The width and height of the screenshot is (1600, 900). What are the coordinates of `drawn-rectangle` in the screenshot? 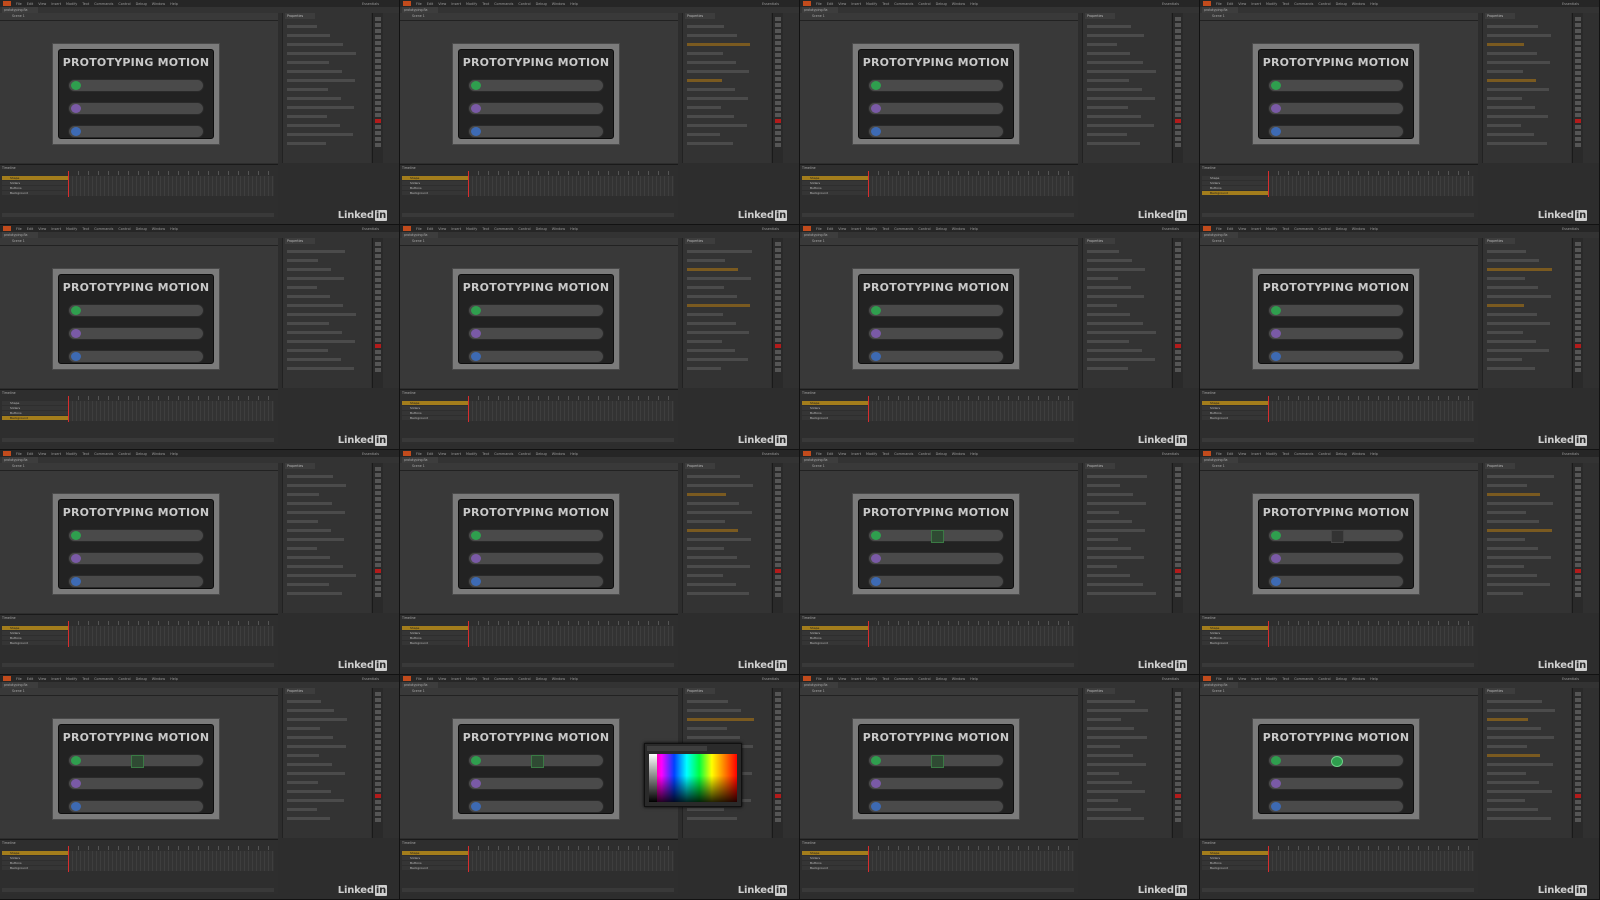 It's located at (137, 761).